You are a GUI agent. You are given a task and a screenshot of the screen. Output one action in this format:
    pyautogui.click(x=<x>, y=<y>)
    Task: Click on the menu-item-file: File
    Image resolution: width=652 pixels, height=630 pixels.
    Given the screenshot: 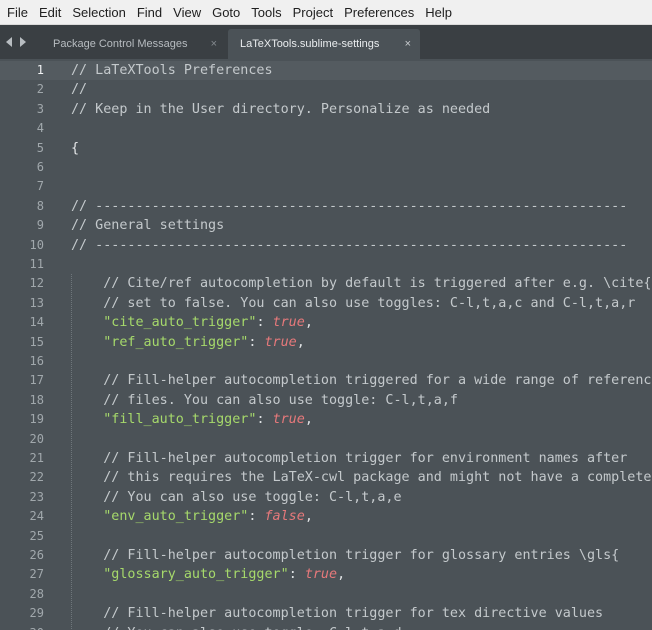 What is the action you would take?
    pyautogui.click(x=18, y=12)
    